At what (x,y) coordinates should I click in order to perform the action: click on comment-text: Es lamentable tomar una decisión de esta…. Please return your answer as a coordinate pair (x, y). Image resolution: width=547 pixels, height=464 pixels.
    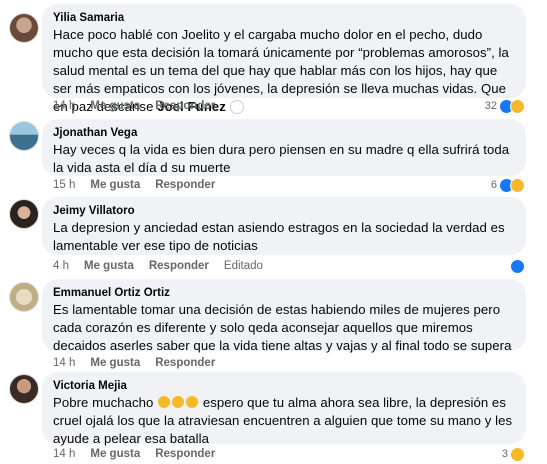
    Looking at the image, I should click on (282, 327).